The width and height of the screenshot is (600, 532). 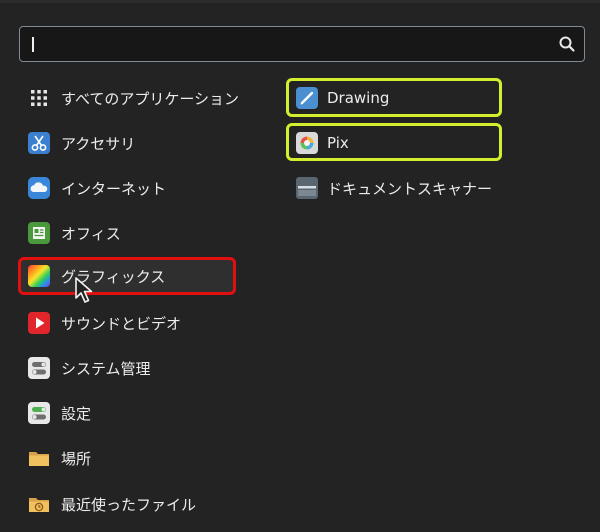 I want to click on play-icon, so click(x=39, y=323).